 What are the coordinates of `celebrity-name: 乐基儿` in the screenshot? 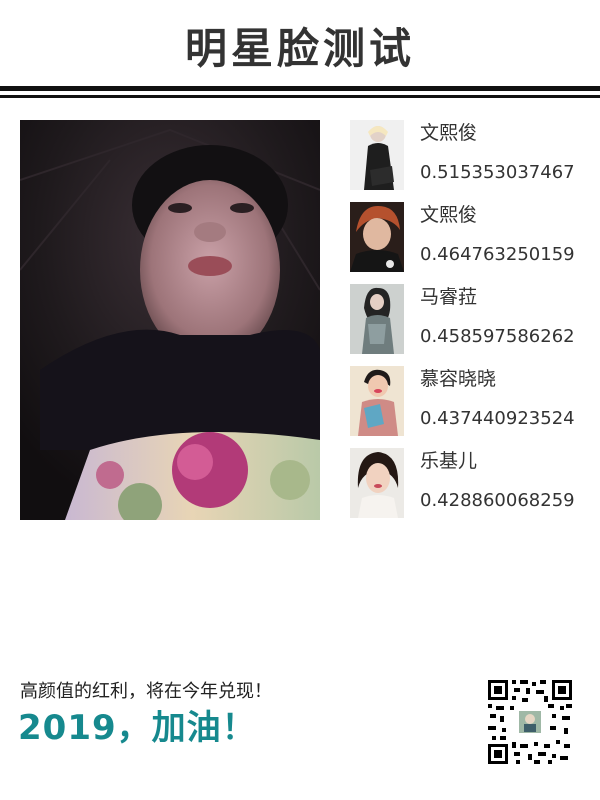 It's located at (449, 461).